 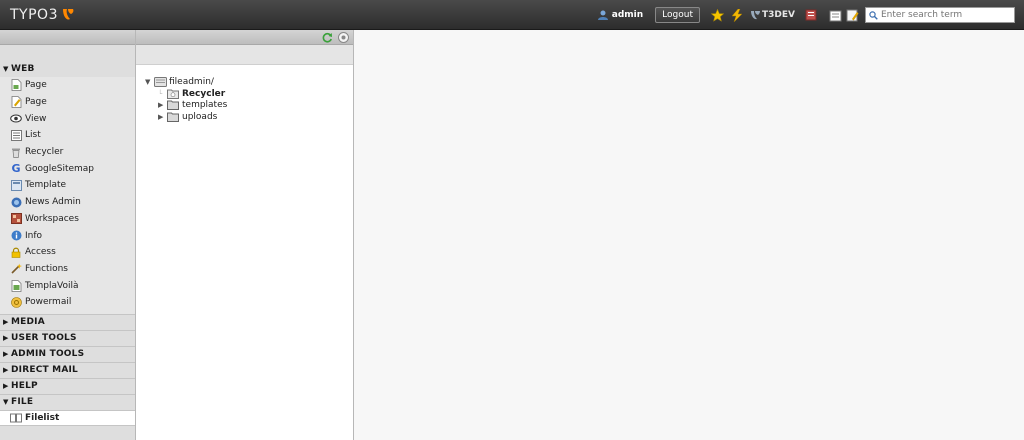 I want to click on refresh-icon, so click(x=327, y=37).